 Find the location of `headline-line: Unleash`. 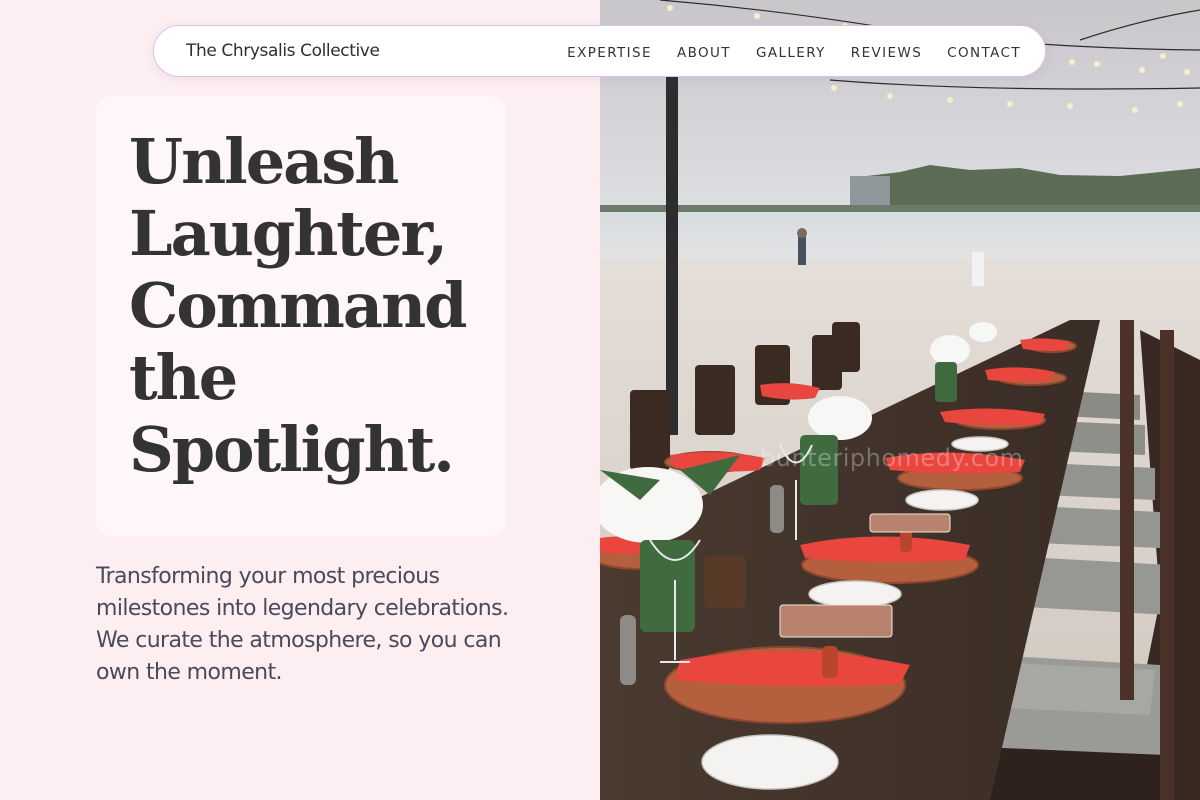

headline-line: Unleash is located at coordinates (264, 161).